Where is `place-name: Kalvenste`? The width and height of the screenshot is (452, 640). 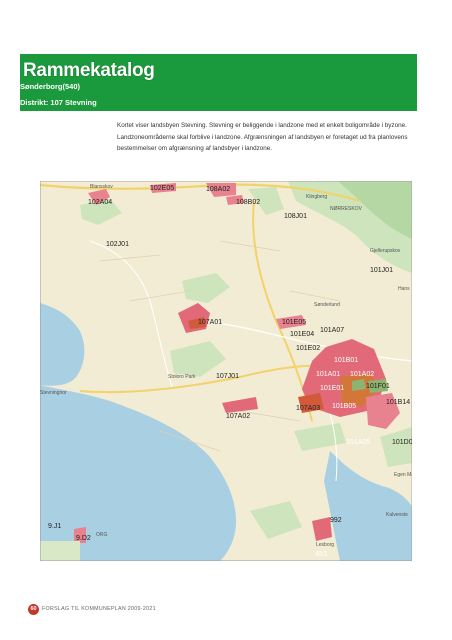 place-name: Kalvenste is located at coordinates (397, 515).